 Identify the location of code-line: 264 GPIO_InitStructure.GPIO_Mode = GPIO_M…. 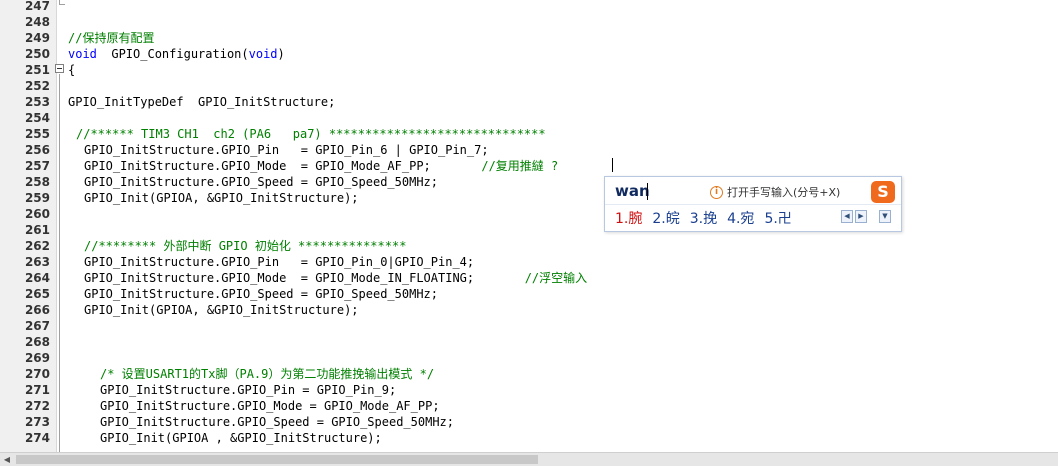
(529, 278).